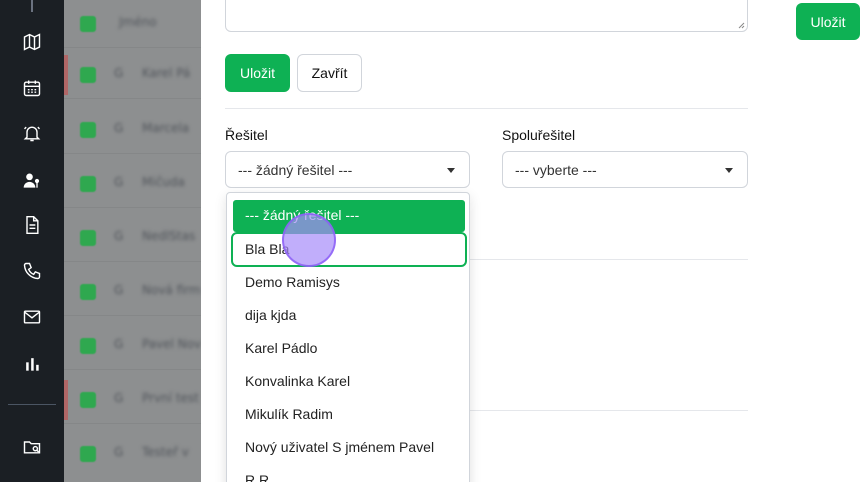 The height and width of the screenshot is (482, 860). Describe the element at coordinates (32, 133) in the screenshot. I see `bell-icon` at that location.